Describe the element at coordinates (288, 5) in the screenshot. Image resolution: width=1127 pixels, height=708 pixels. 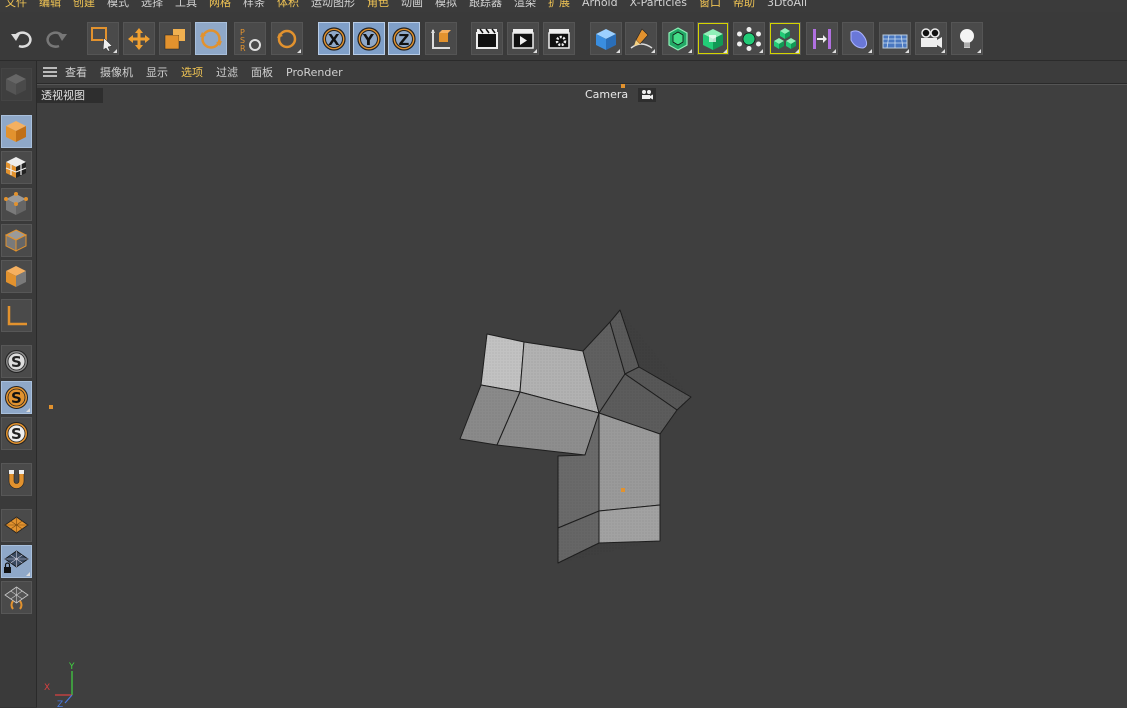
I see `menu-volume: 体积` at that location.